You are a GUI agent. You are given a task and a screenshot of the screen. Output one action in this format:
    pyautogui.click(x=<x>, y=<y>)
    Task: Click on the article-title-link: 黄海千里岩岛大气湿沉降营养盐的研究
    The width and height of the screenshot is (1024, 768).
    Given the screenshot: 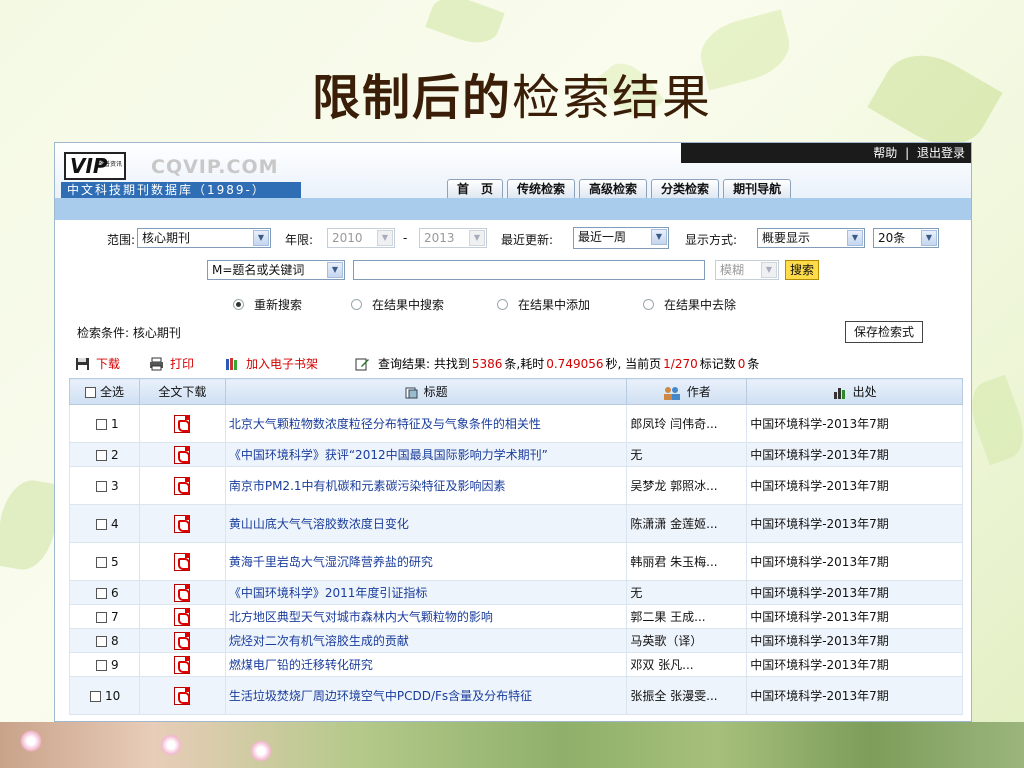 What is the action you would take?
    pyautogui.click(x=426, y=561)
    